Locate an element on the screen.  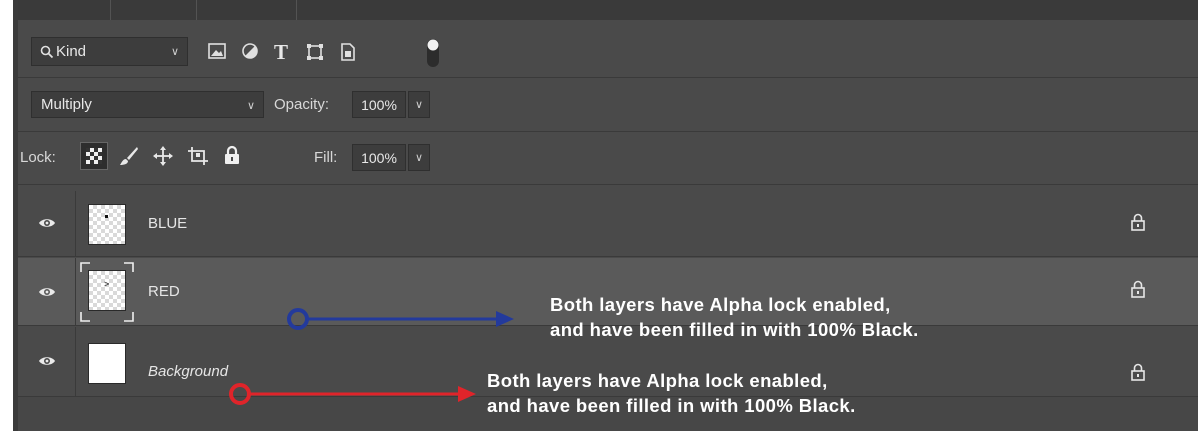
red-arrow is located at coordinates (352, 394).